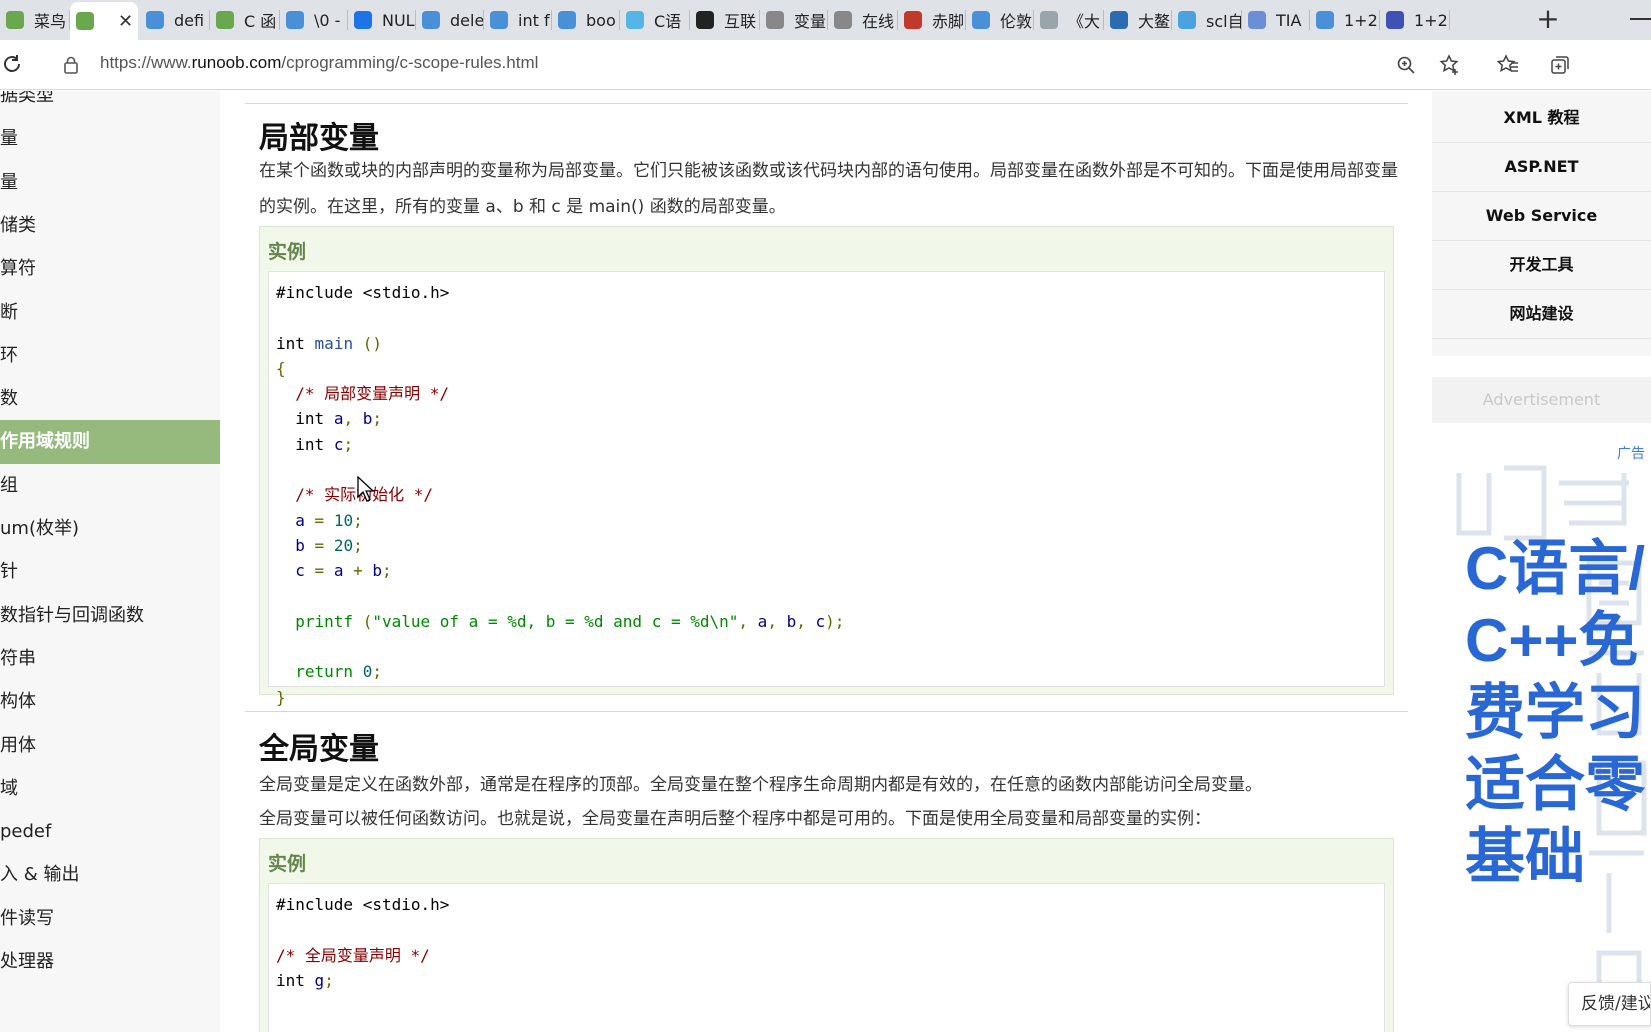  What do you see at coordinates (110, 746) in the screenshot?
I see `sidebar-item: 用体` at bounding box center [110, 746].